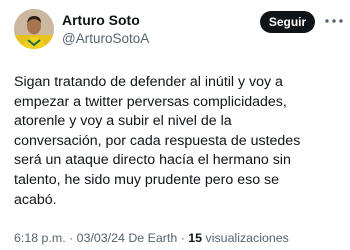 The image size is (350, 250). I want to click on tweet-text-line: acabó., so click(35, 199).